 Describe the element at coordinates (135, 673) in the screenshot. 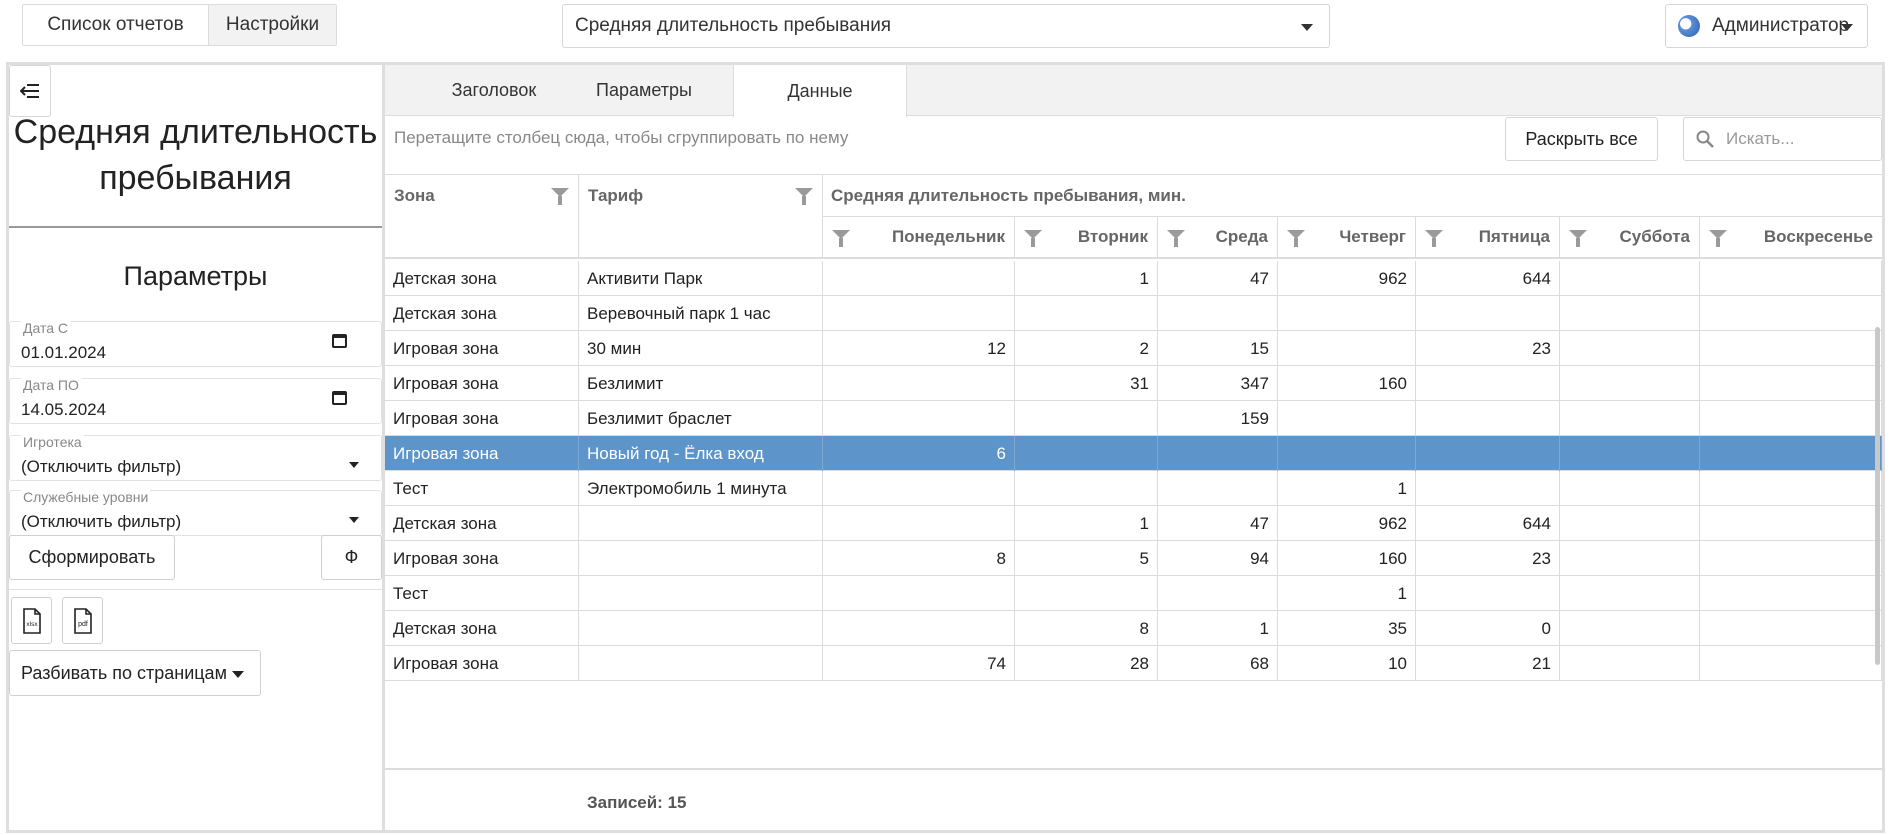

I see `paging-select: Разбивать по страницам` at that location.